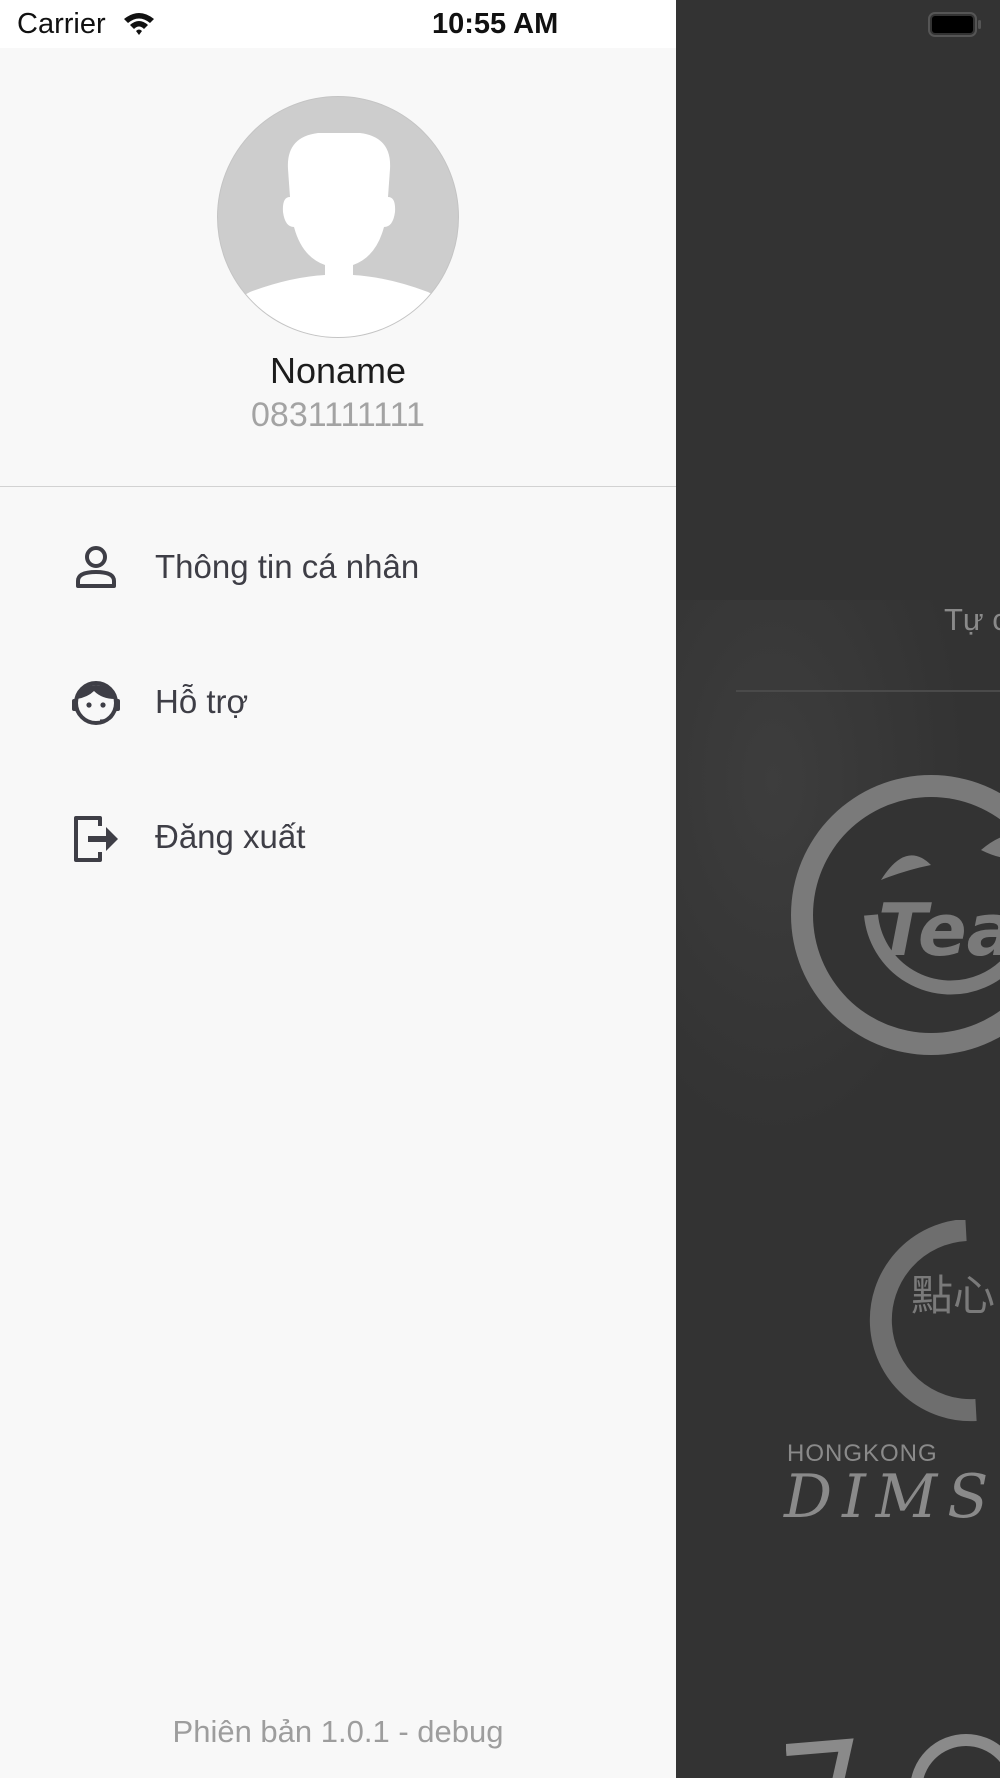  Describe the element at coordinates (338, 486) in the screenshot. I see `header-divider` at that location.